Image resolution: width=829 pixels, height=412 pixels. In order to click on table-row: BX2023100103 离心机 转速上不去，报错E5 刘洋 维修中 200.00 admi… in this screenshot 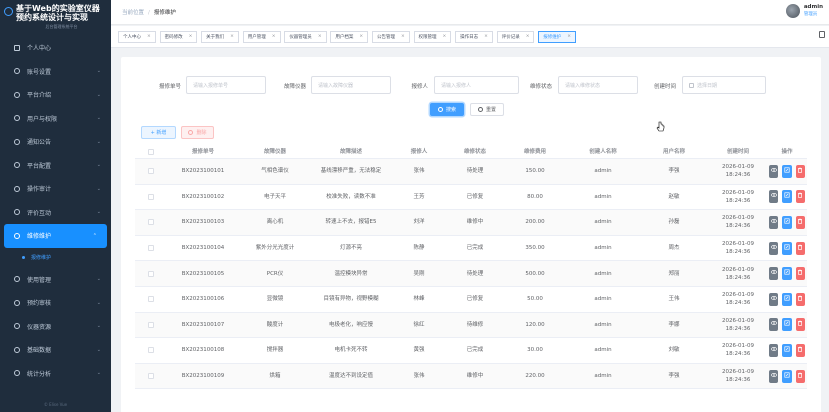, I will do `click(471, 223)`.